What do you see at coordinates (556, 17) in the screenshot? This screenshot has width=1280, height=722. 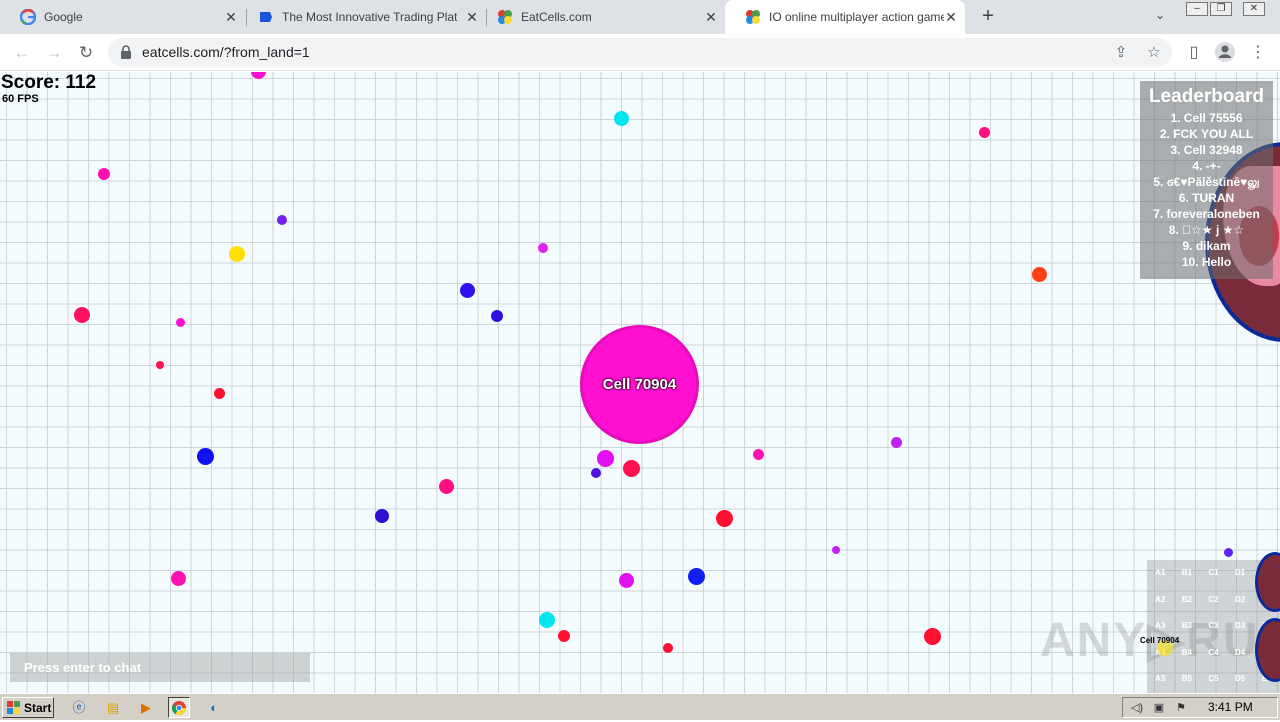 I see `tab-title: EatCells.com` at bounding box center [556, 17].